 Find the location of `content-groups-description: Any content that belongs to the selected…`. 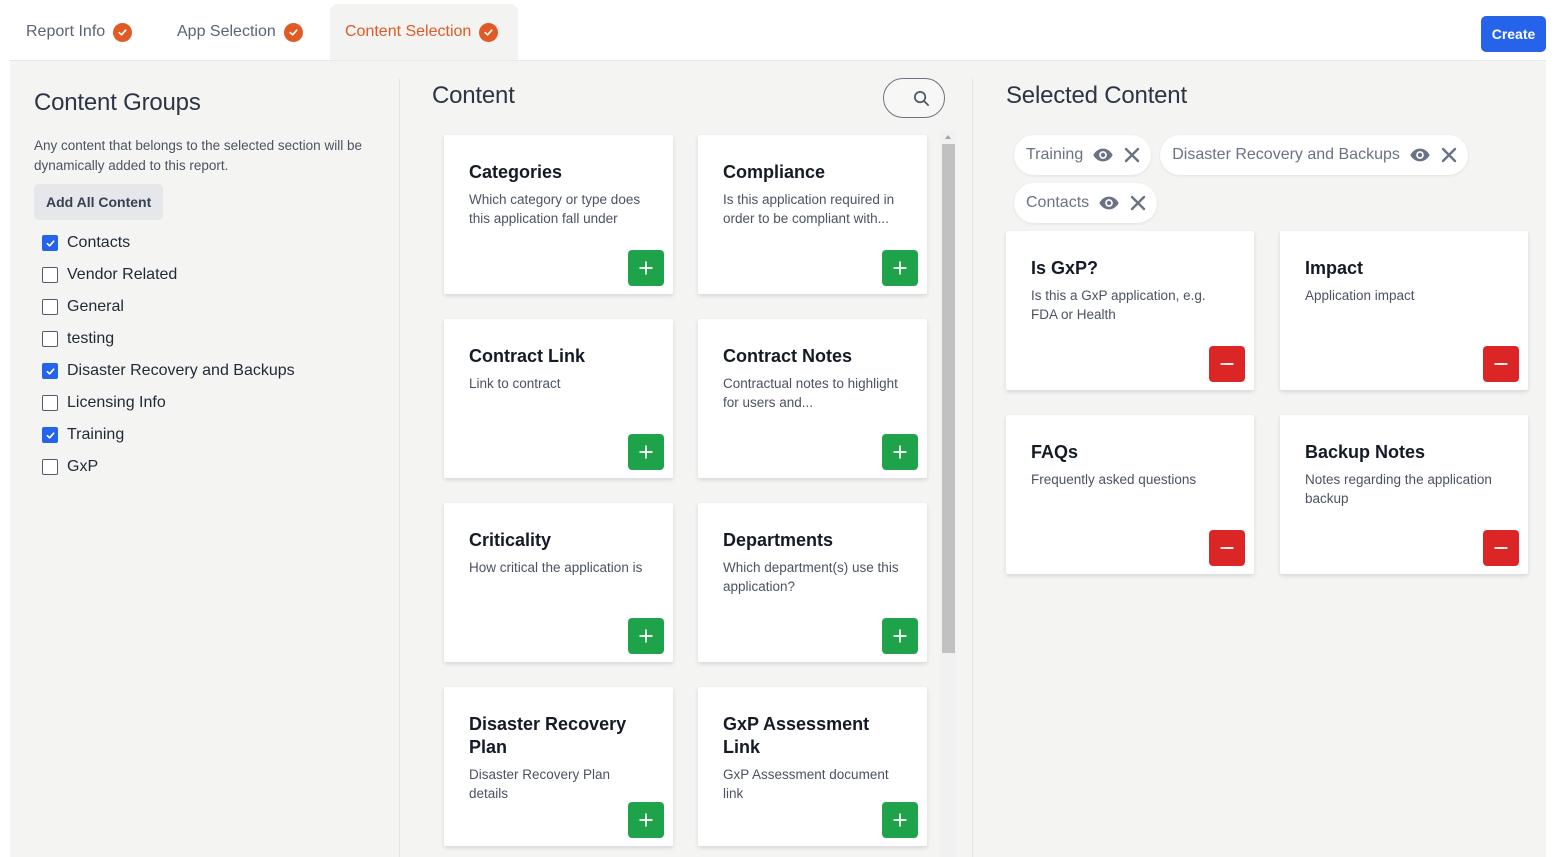

content-groups-description: Any content that belongs to the selected… is located at coordinates (198, 155).